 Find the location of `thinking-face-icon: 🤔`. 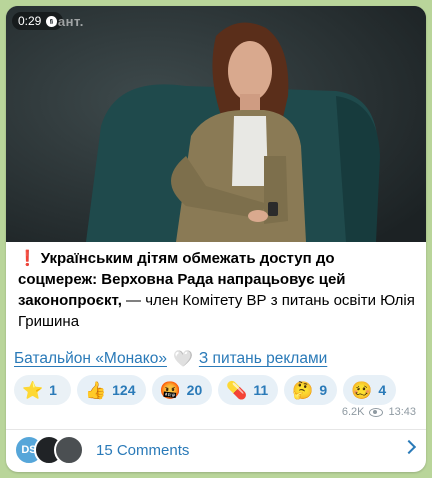

thinking-face-icon: 🤔 is located at coordinates (303, 390).